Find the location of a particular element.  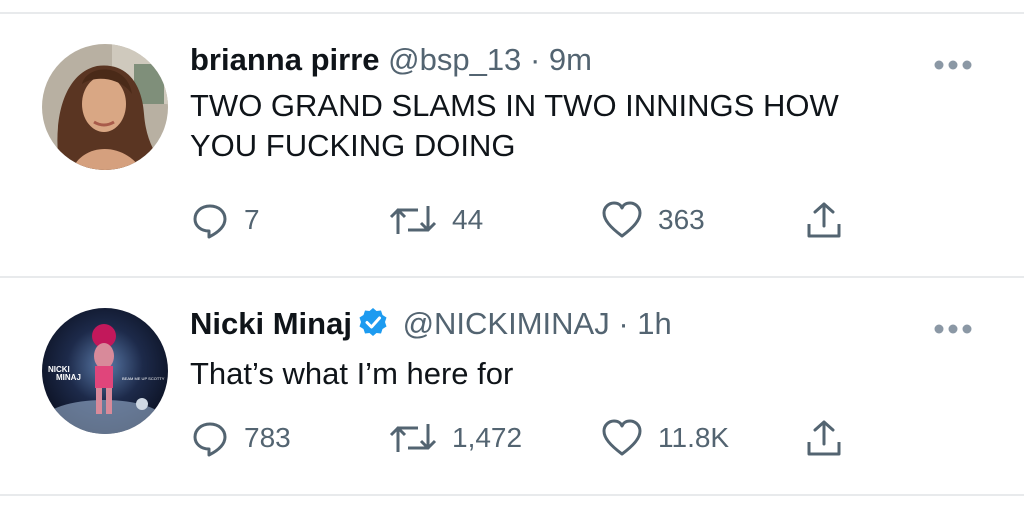

display-name: brianna pirre is located at coordinates (285, 59).